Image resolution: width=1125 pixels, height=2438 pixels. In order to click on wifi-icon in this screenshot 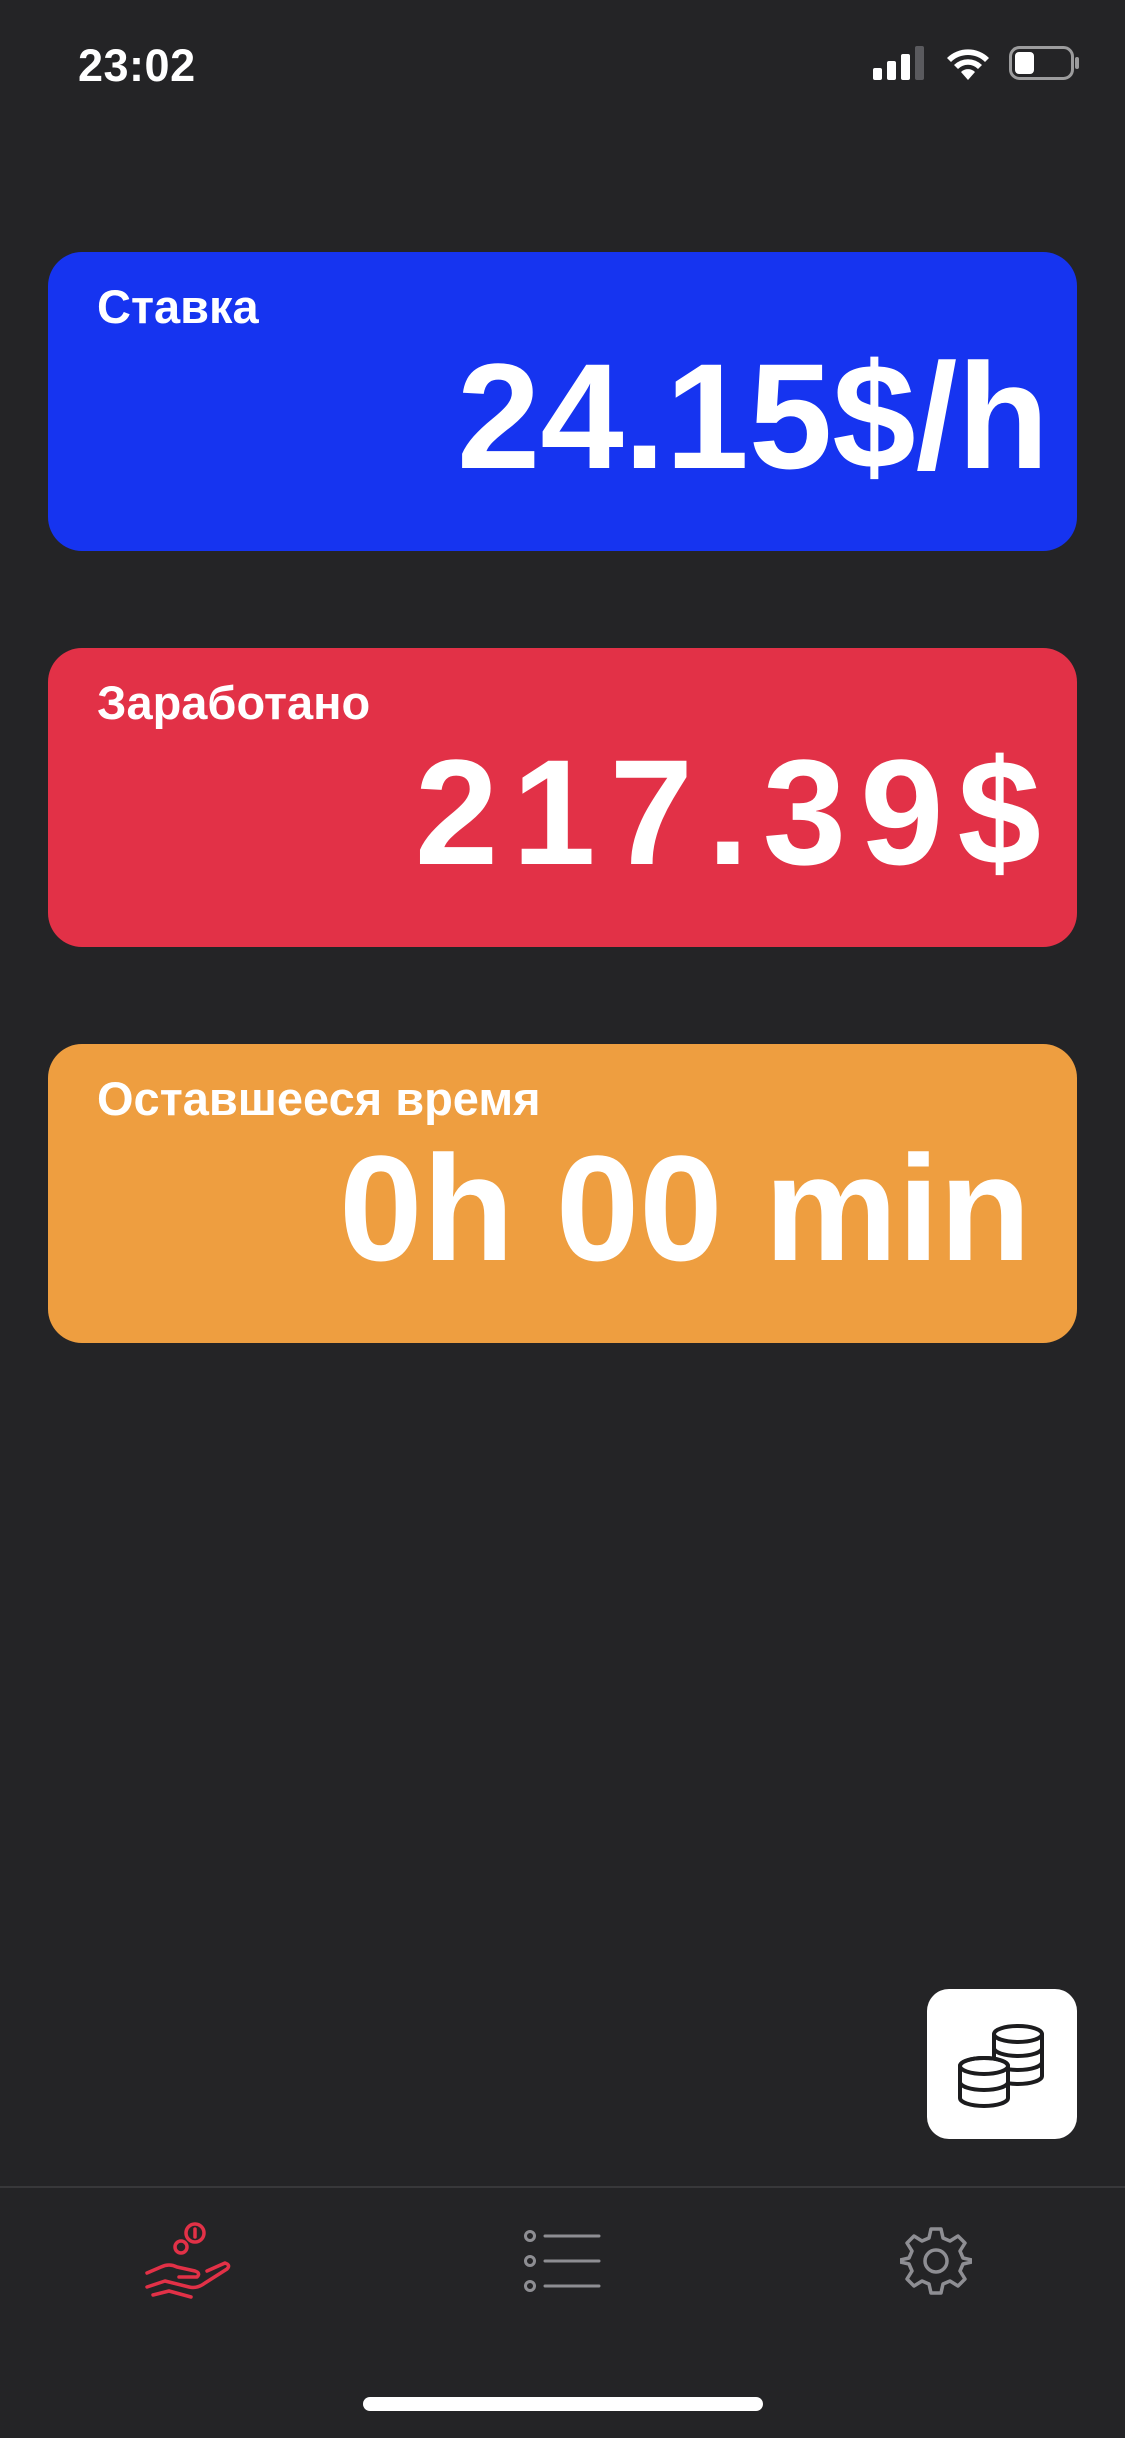, I will do `click(968, 64)`.